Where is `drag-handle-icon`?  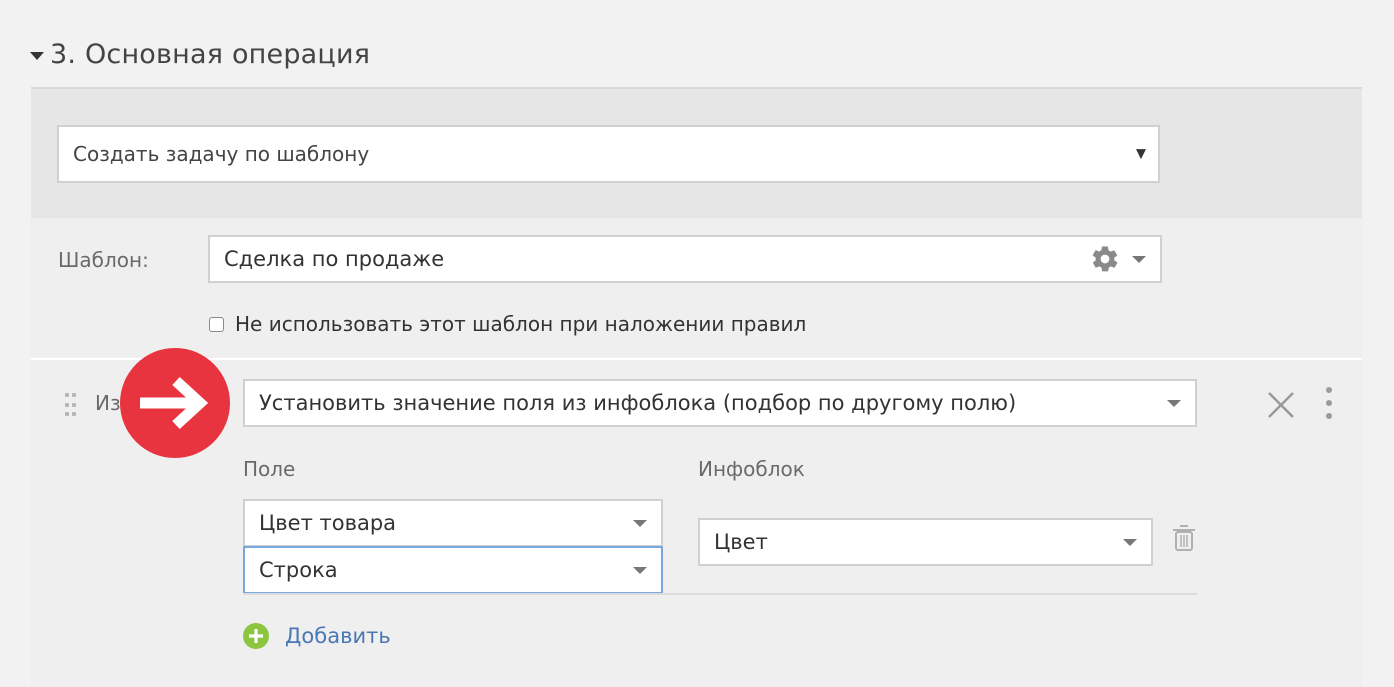 drag-handle-icon is located at coordinates (72, 406).